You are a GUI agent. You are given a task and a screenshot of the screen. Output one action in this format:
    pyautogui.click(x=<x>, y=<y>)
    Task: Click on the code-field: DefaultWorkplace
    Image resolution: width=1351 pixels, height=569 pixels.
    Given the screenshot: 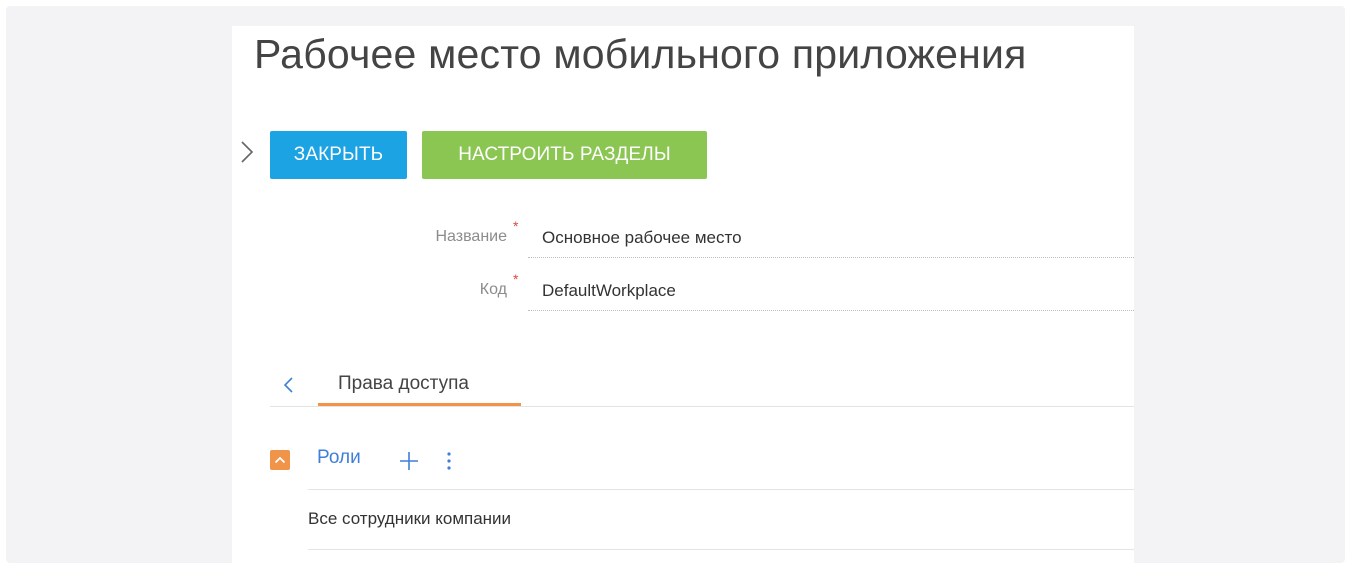 What is the action you would take?
    pyautogui.click(x=831, y=291)
    